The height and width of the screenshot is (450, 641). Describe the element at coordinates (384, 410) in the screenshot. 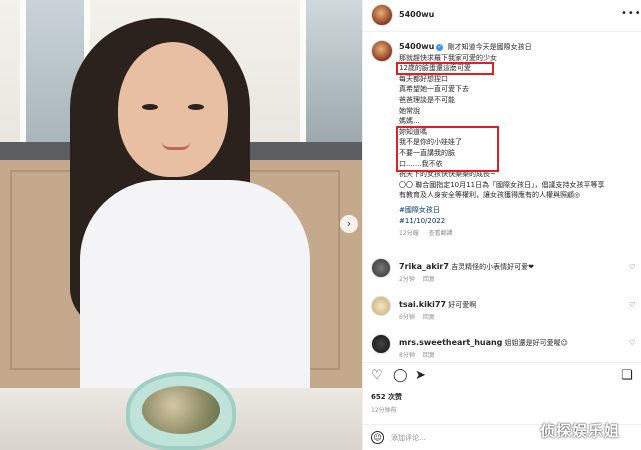

I see `post-time: 12分钟前` at that location.